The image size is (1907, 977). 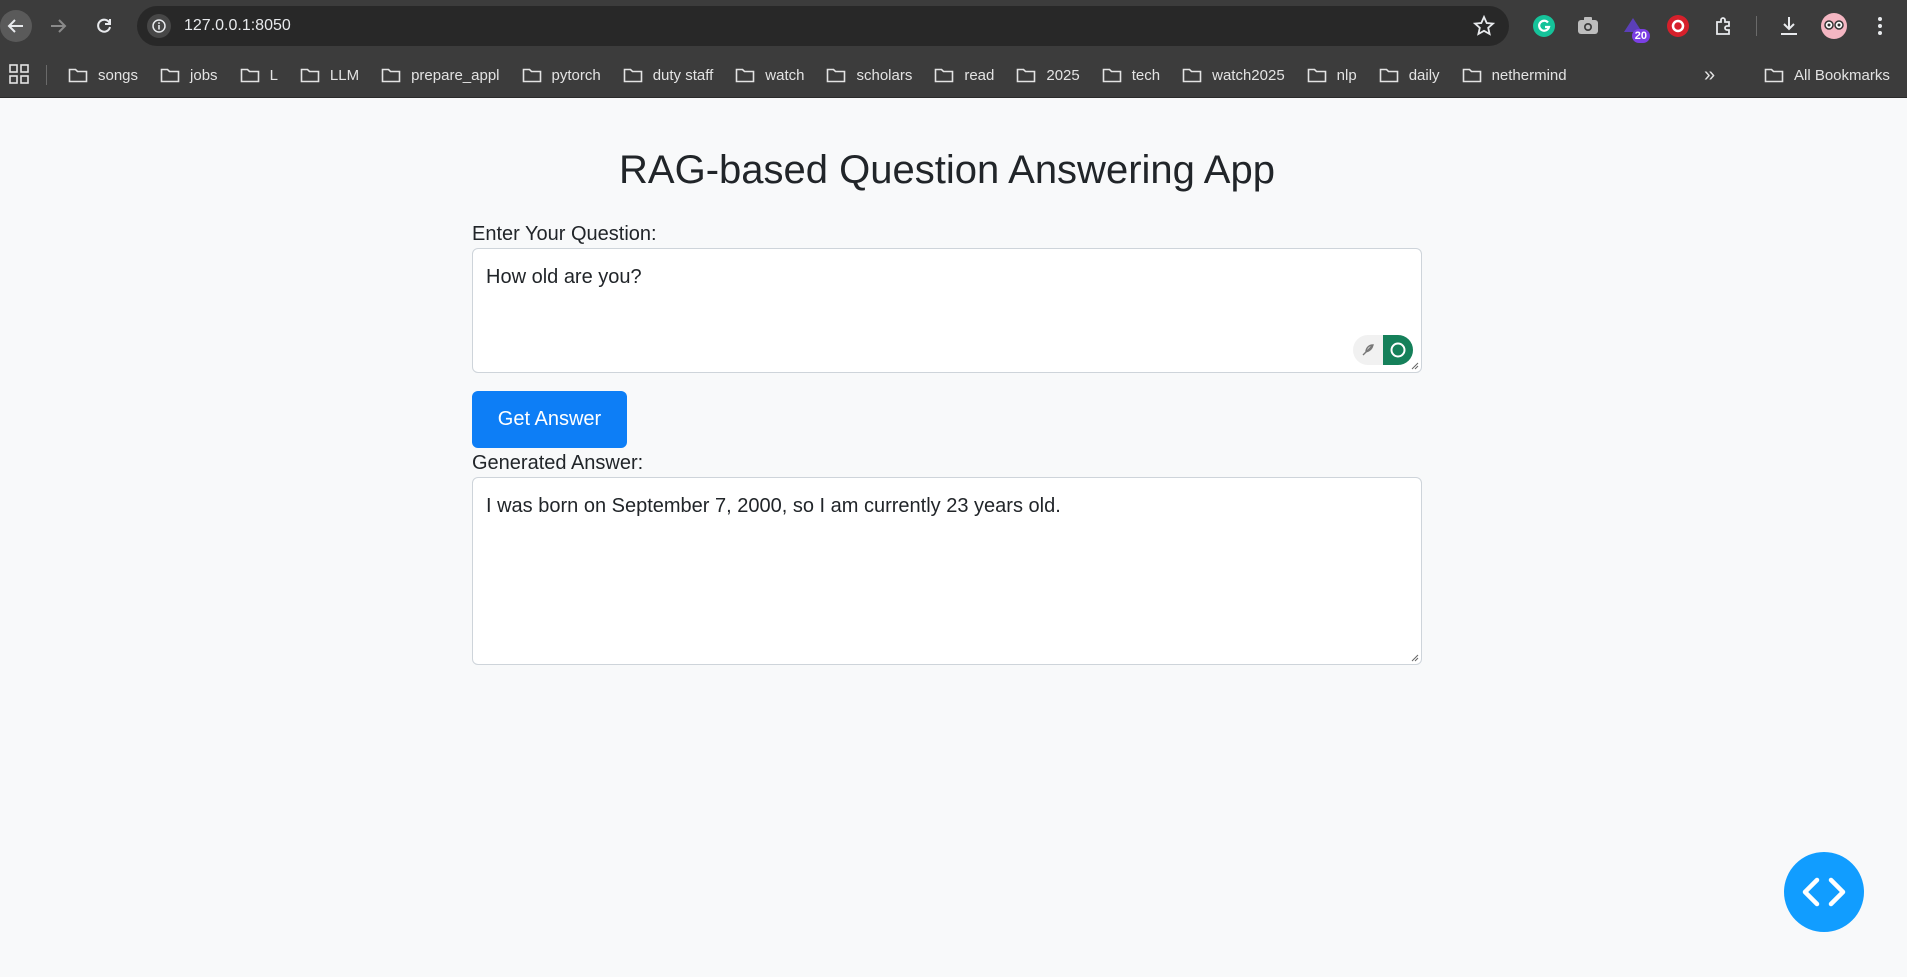 I want to click on feather-icon, so click(x=1368, y=350).